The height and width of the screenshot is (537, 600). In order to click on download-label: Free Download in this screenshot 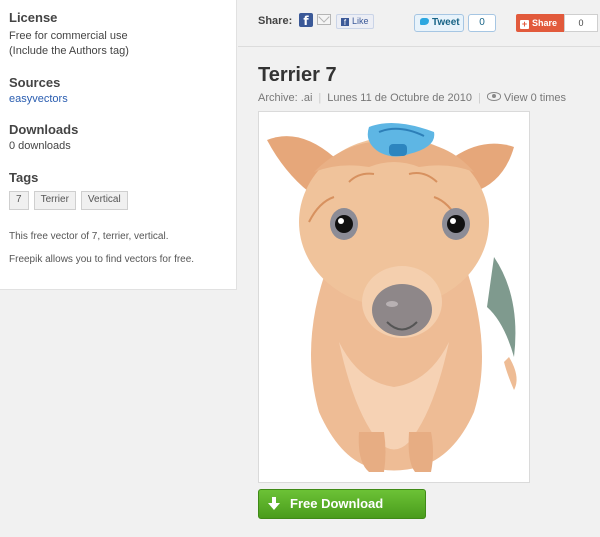, I will do `click(337, 503)`.